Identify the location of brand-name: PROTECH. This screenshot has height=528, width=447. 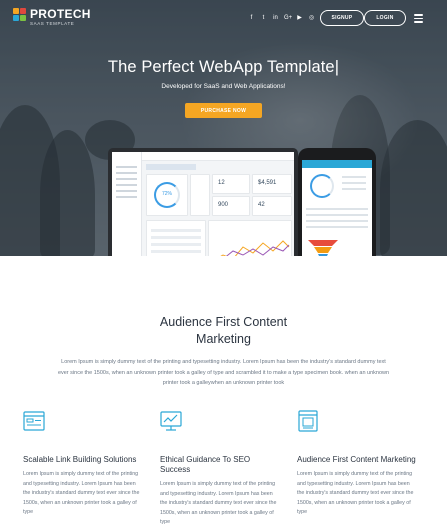
(60, 14).